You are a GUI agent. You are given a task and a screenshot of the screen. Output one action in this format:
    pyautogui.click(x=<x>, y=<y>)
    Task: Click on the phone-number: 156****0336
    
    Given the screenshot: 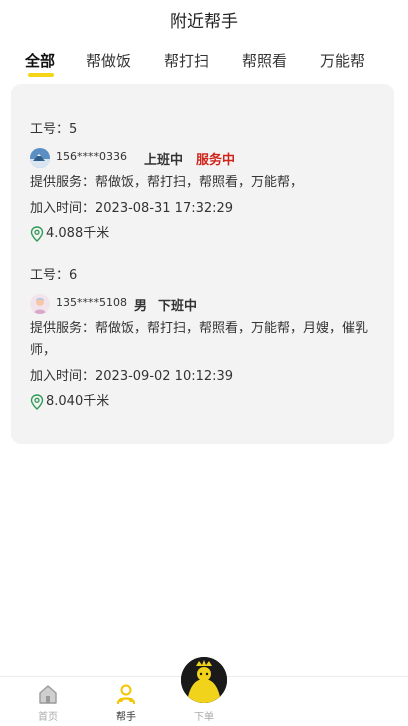 What is the action you would take?
    pyautogui.click(x=91, y=156)
    